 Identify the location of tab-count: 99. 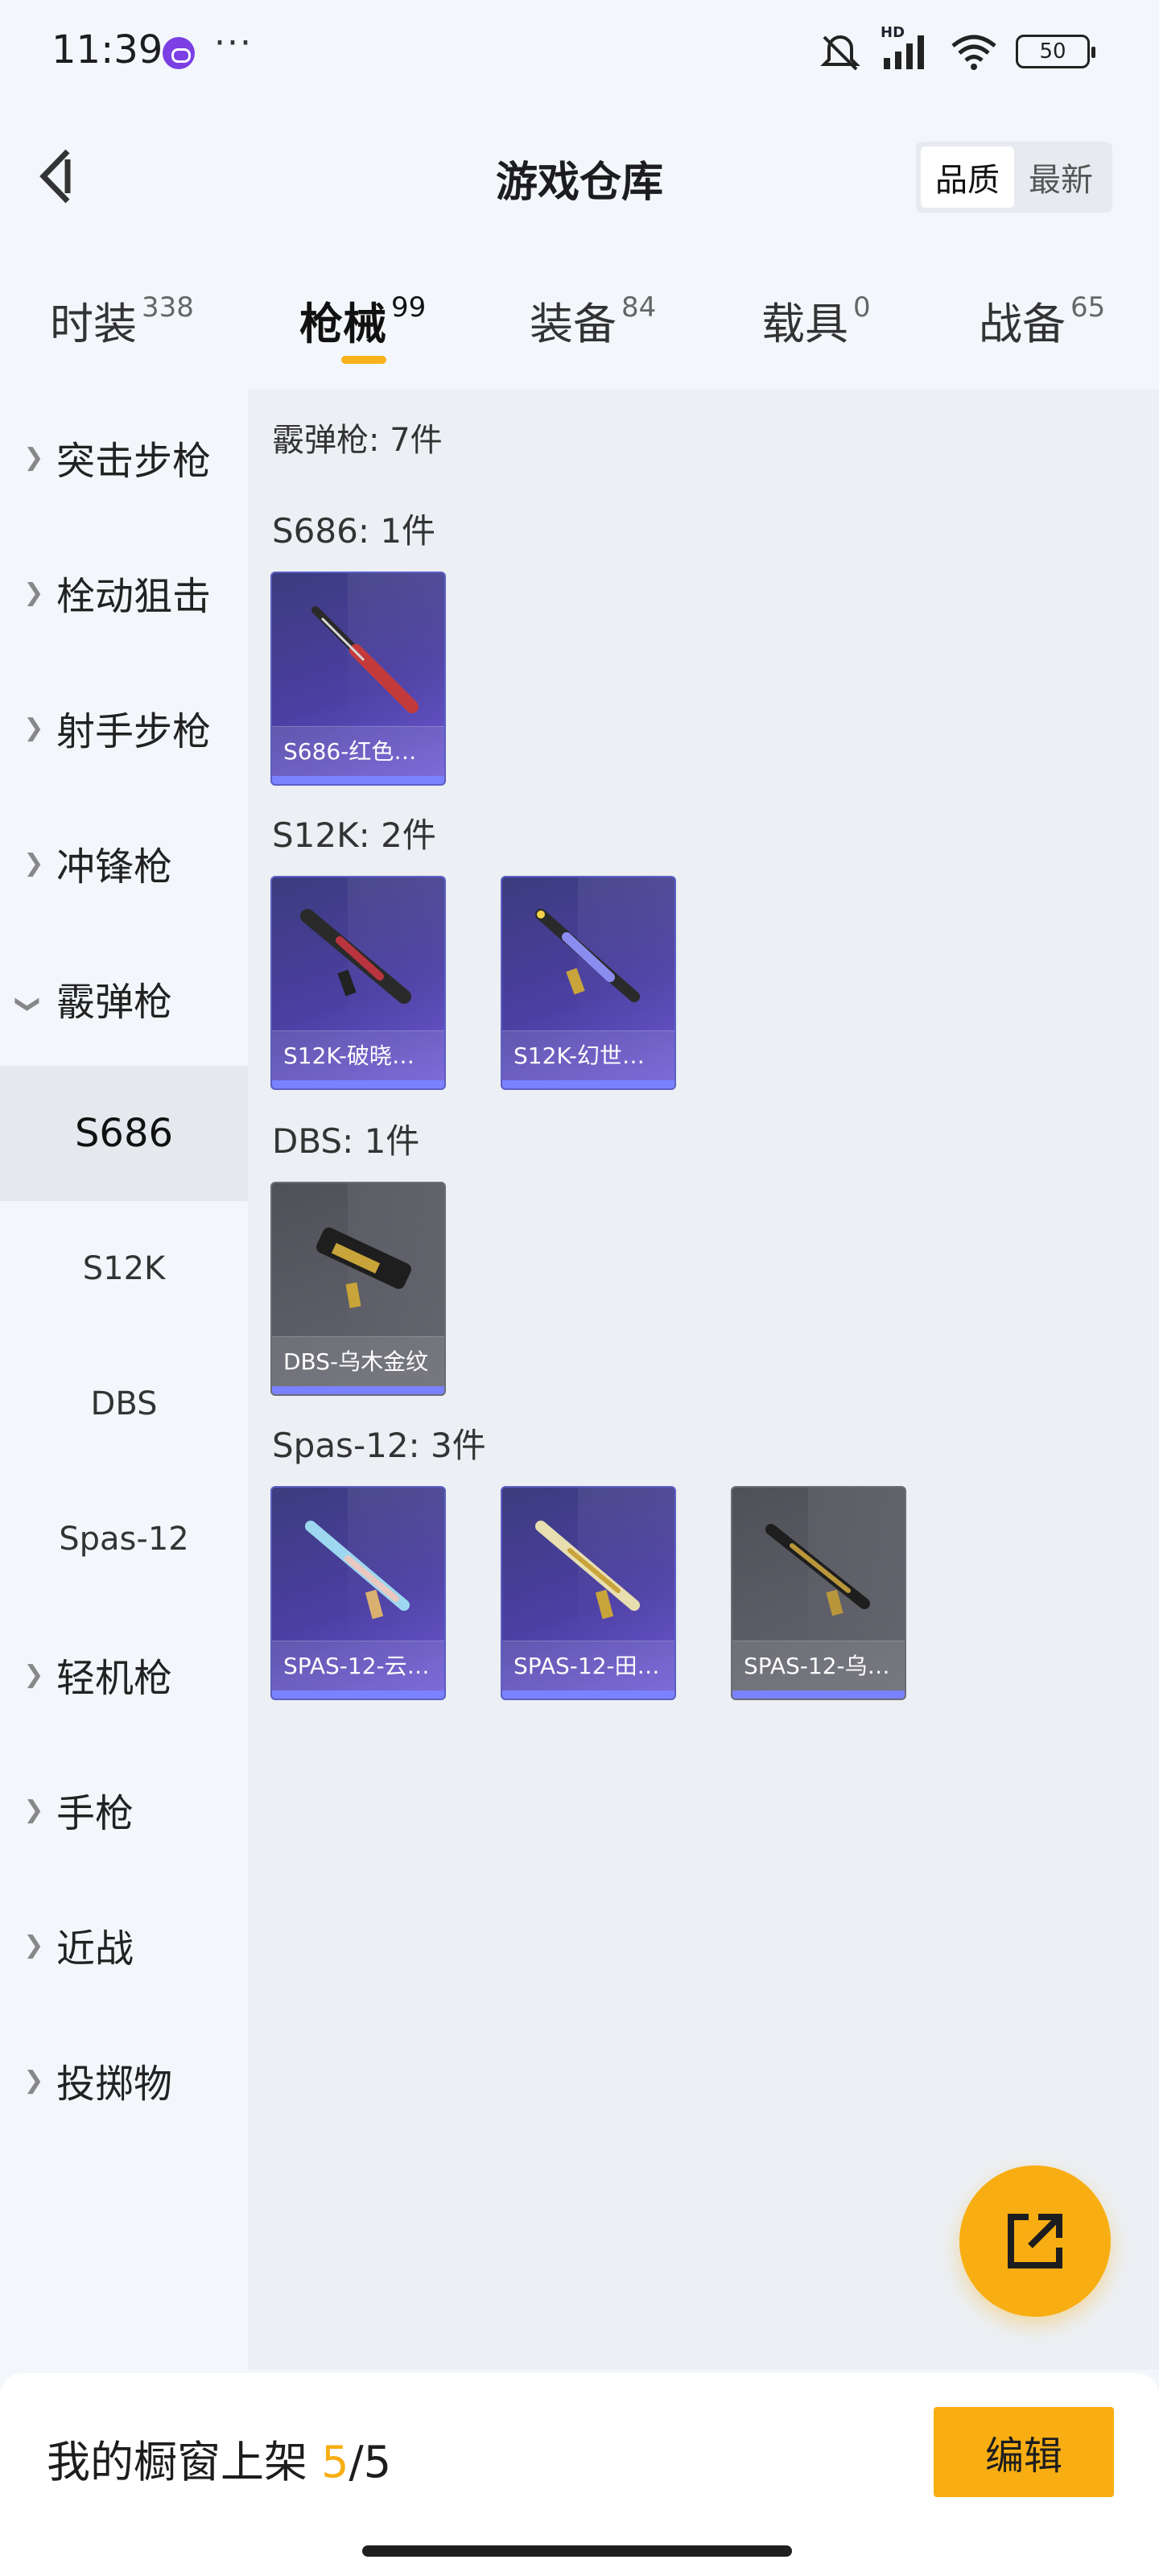
(409, 307).